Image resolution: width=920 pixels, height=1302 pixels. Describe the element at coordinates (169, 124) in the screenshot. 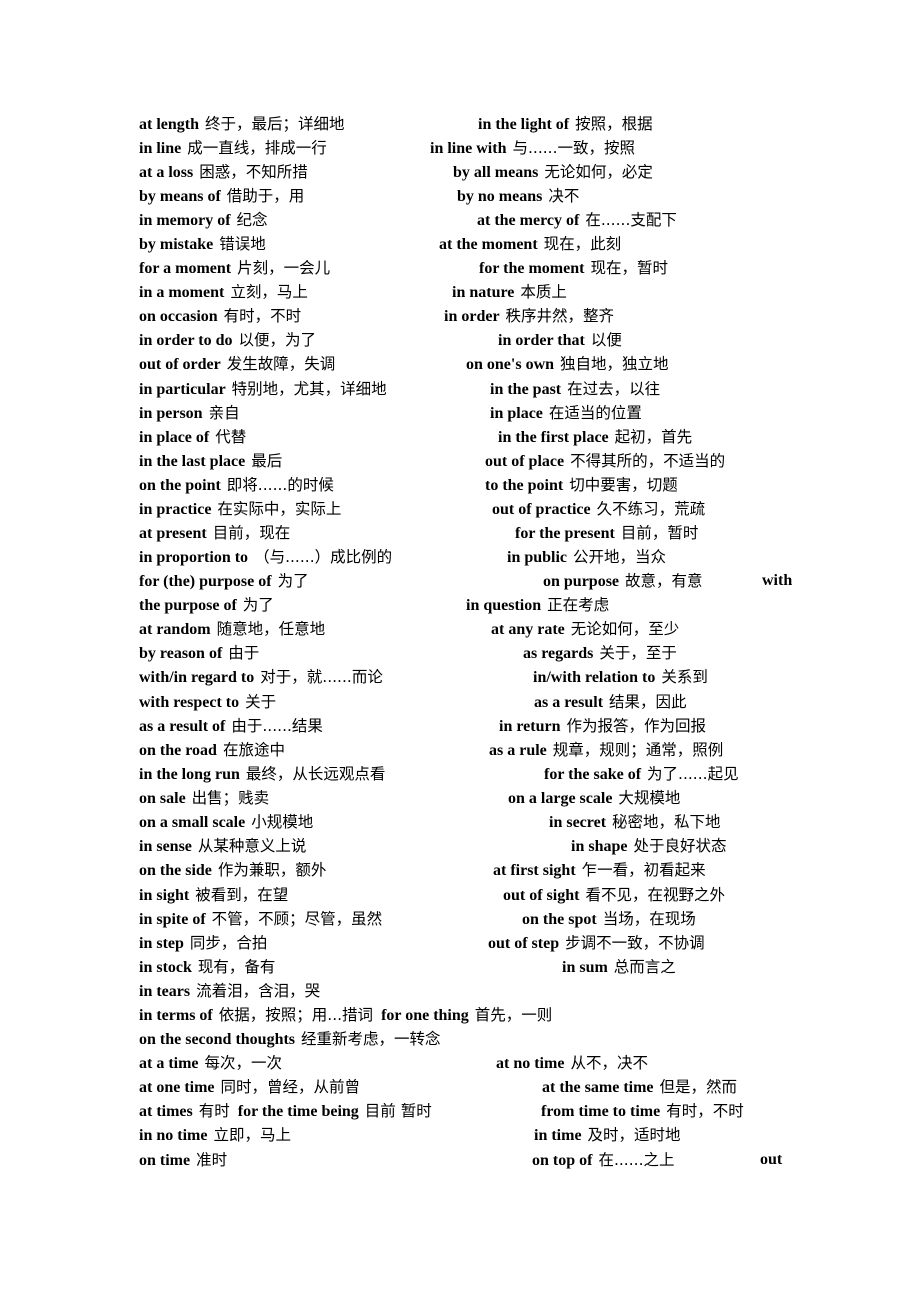

I see `phrase-english: at length` at that location.